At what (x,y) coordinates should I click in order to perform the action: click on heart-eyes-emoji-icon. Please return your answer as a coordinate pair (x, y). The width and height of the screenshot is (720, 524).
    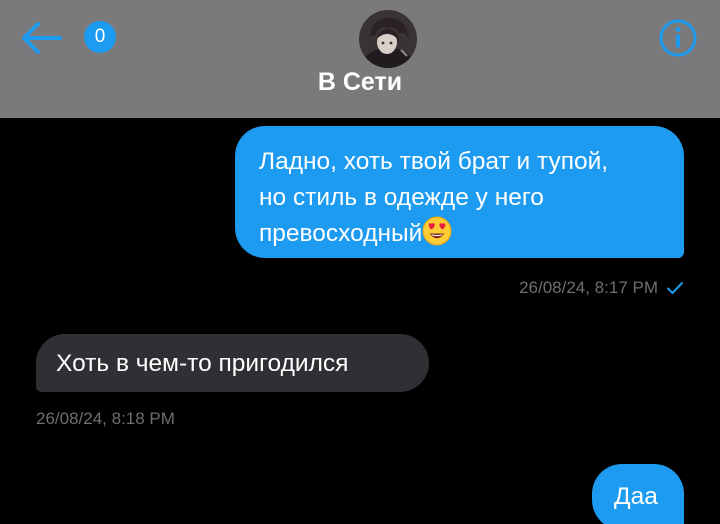
    Looking at the image, I should click on (437, 231).